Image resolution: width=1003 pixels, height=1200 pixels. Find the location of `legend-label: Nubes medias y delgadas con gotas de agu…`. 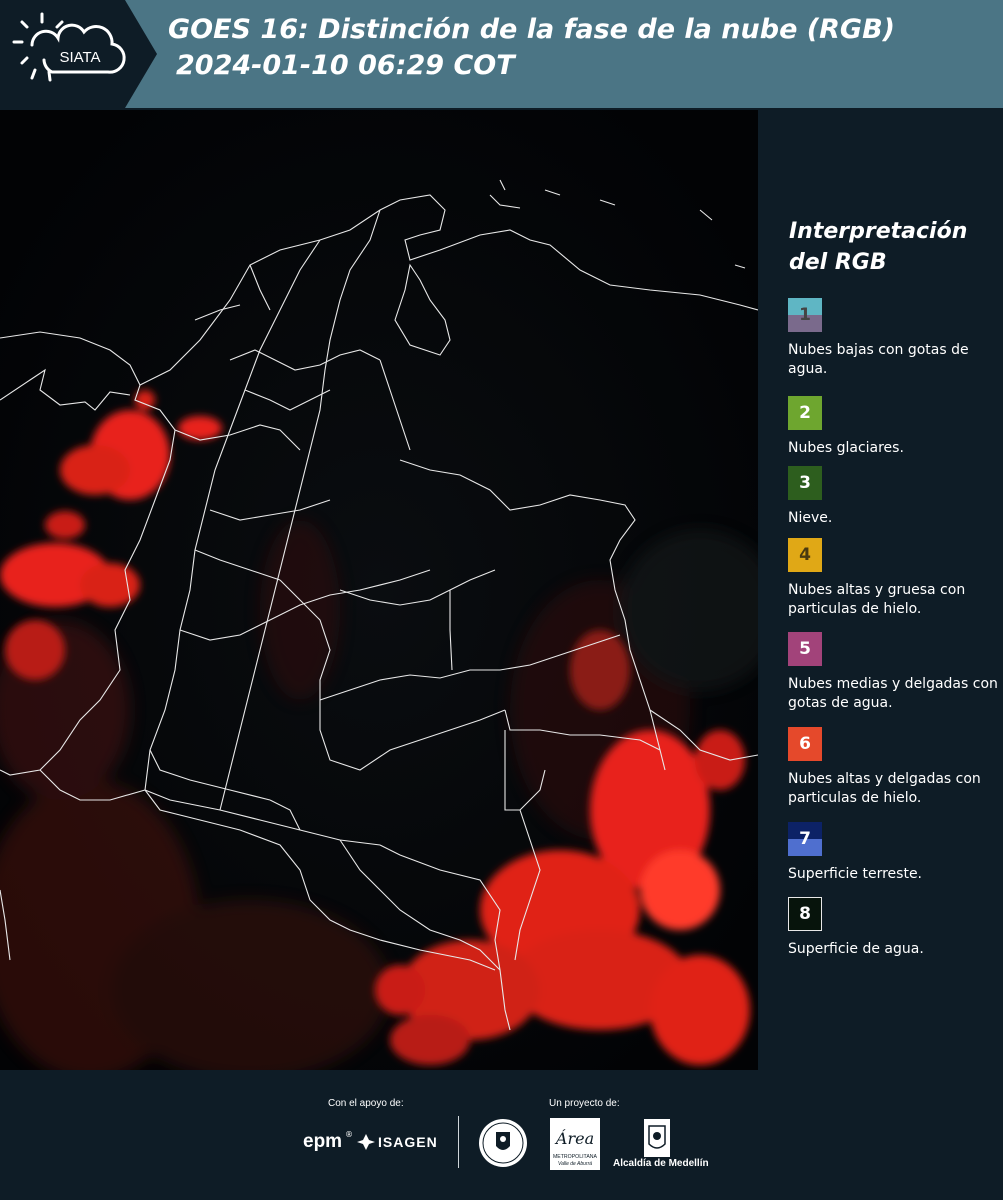

legend-label: Nubes medias y delgadas con gotas de agu… is located at coordinates (893, 693).